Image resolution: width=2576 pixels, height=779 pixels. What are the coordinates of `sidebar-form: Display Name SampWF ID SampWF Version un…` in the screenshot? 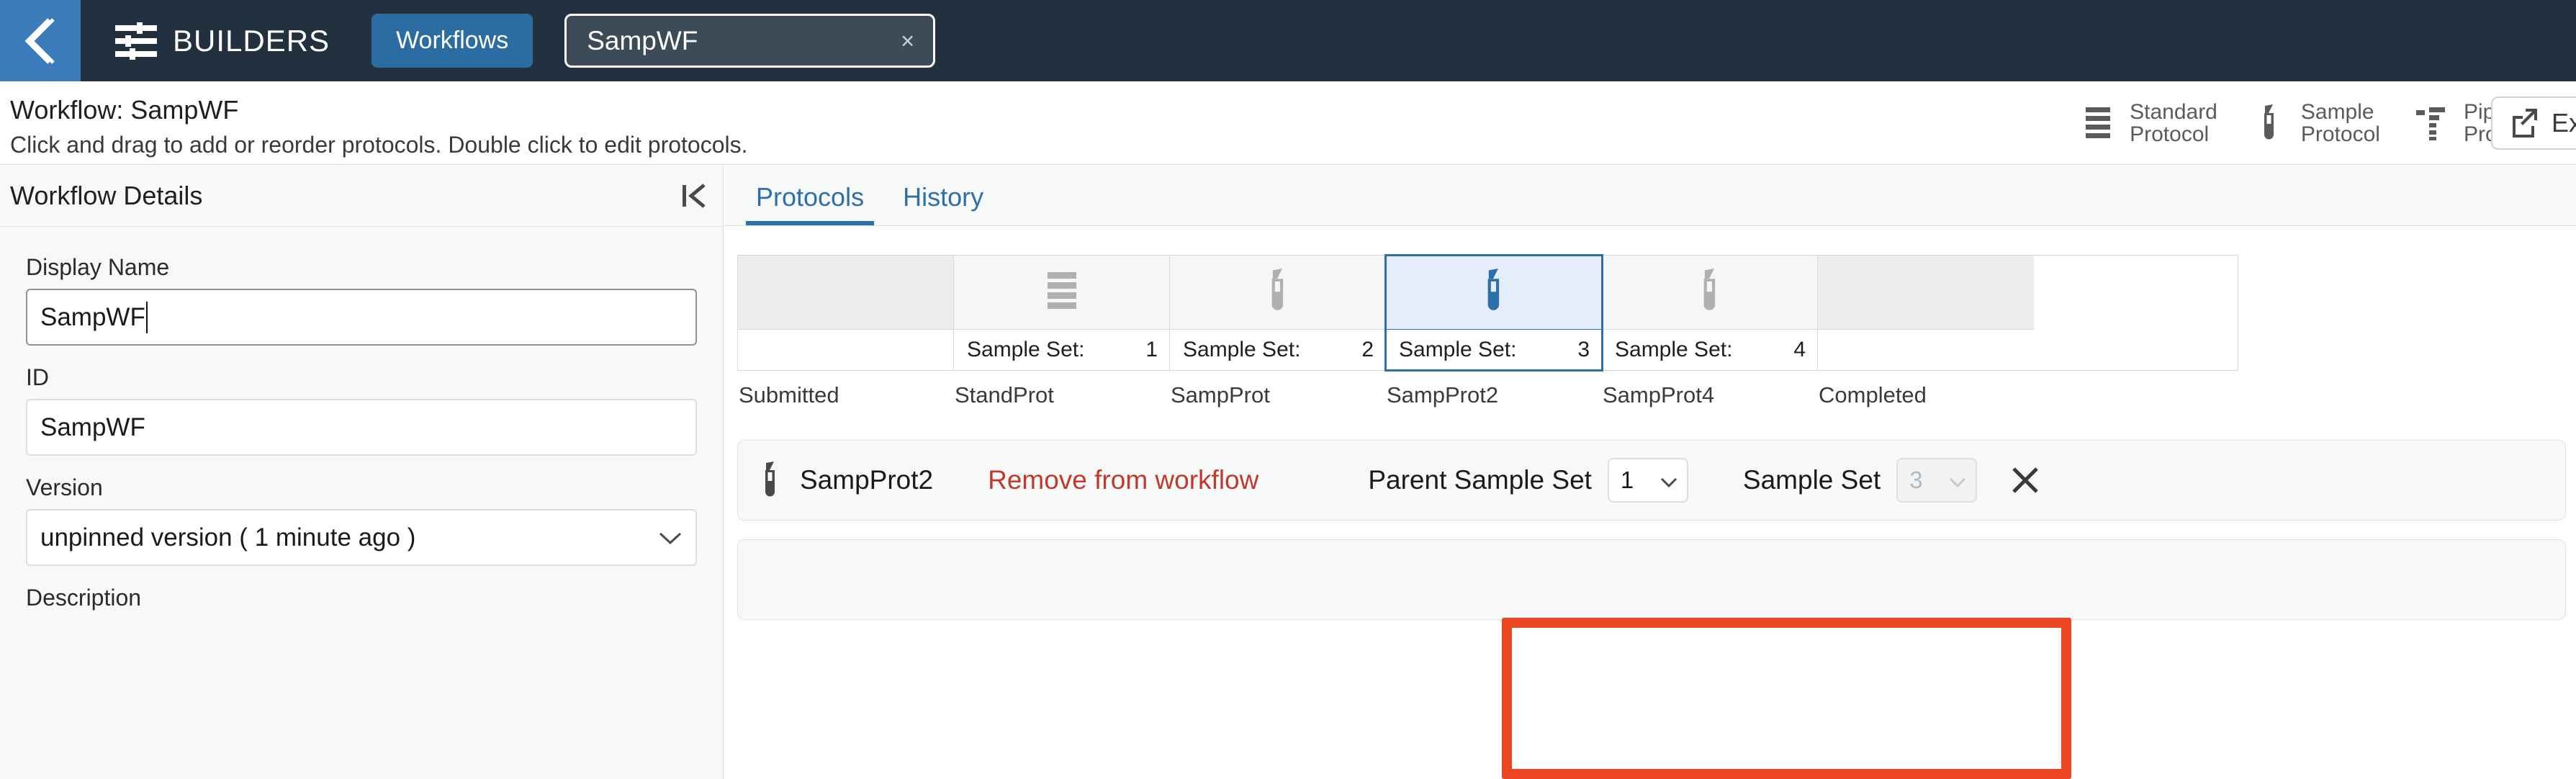 It's located at (361, 419).